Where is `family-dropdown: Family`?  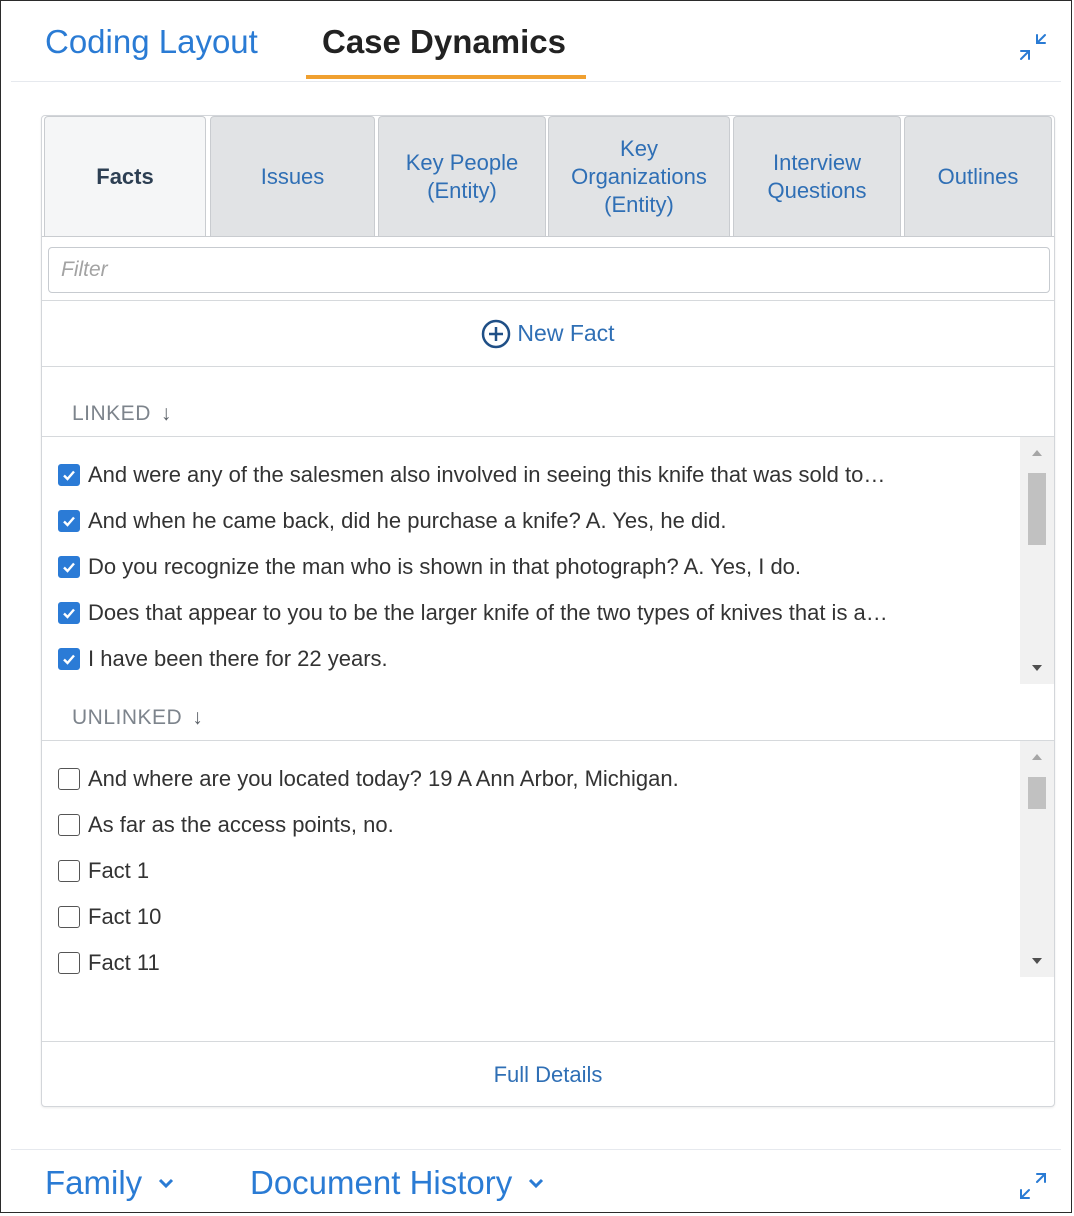
family-dropdown: Family is located at coordinates (109, 1183).